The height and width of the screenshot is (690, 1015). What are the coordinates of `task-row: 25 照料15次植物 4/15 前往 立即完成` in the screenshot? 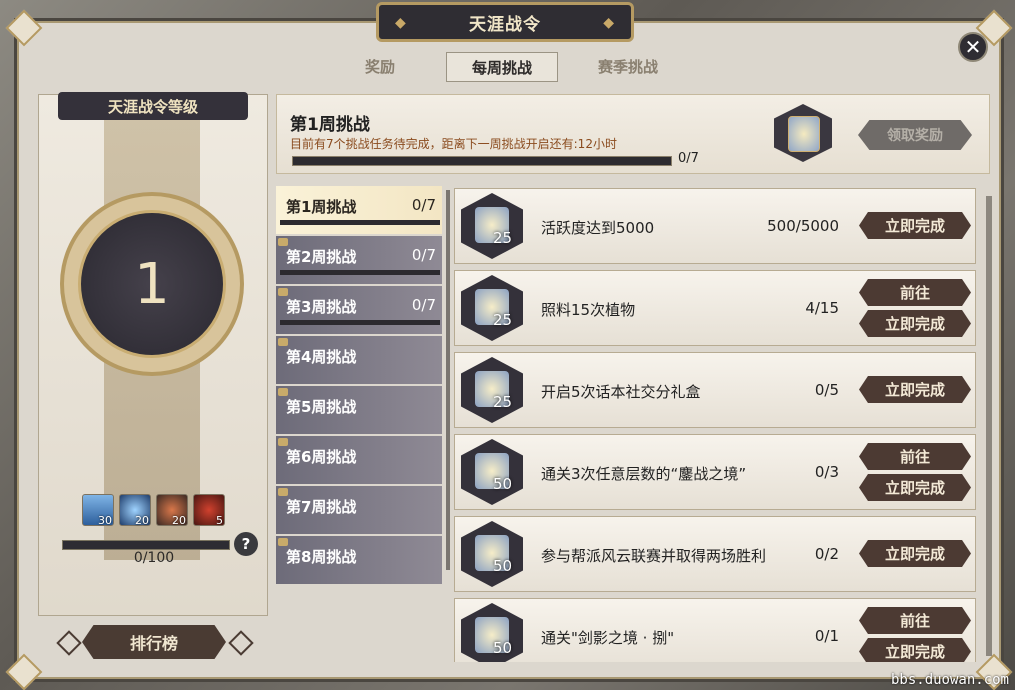 It's located at (715, 308).